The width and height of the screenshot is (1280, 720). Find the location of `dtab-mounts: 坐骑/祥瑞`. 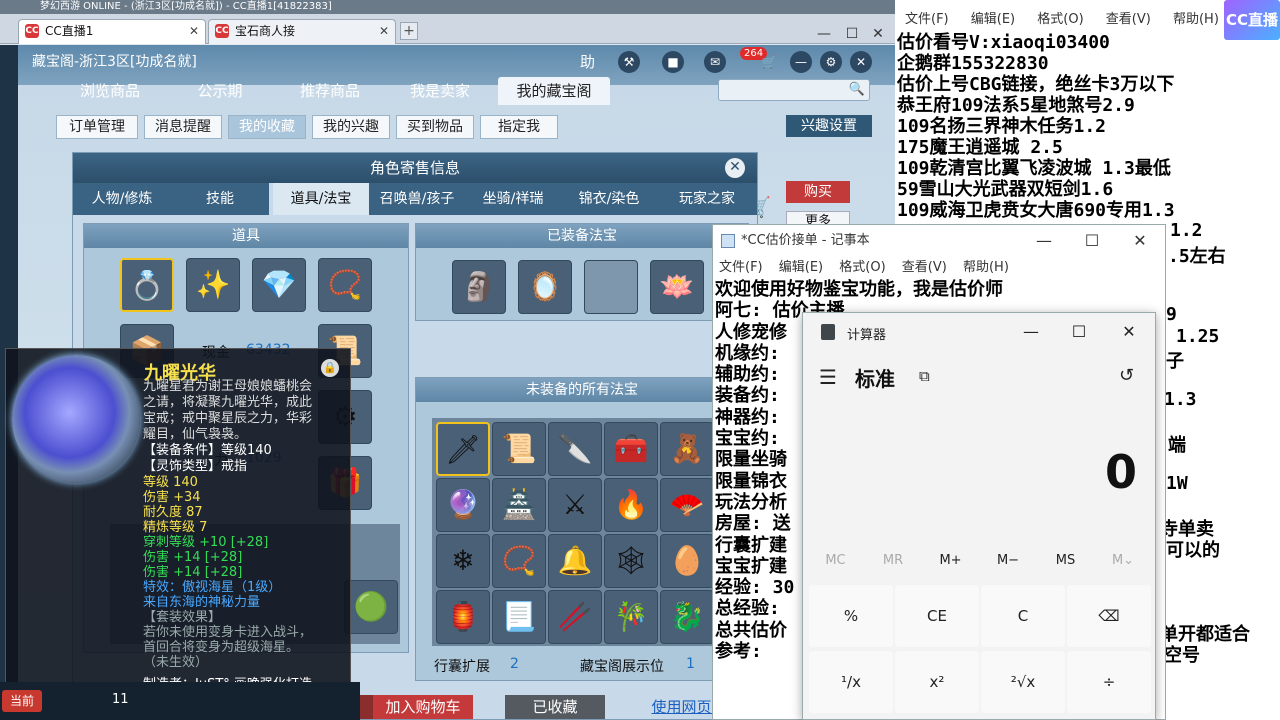

dtab-mounts: 坐骑/祥瑞 is located at coordinates (513, 199).